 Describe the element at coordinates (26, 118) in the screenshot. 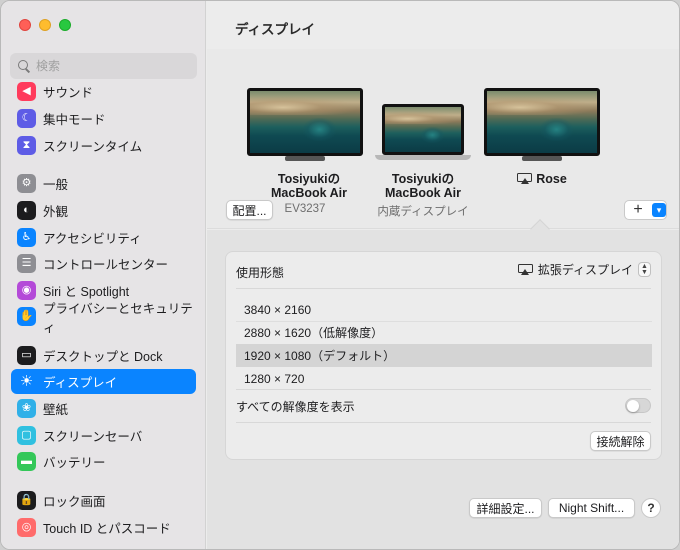

I see `moon-icon: ☾` at that location.